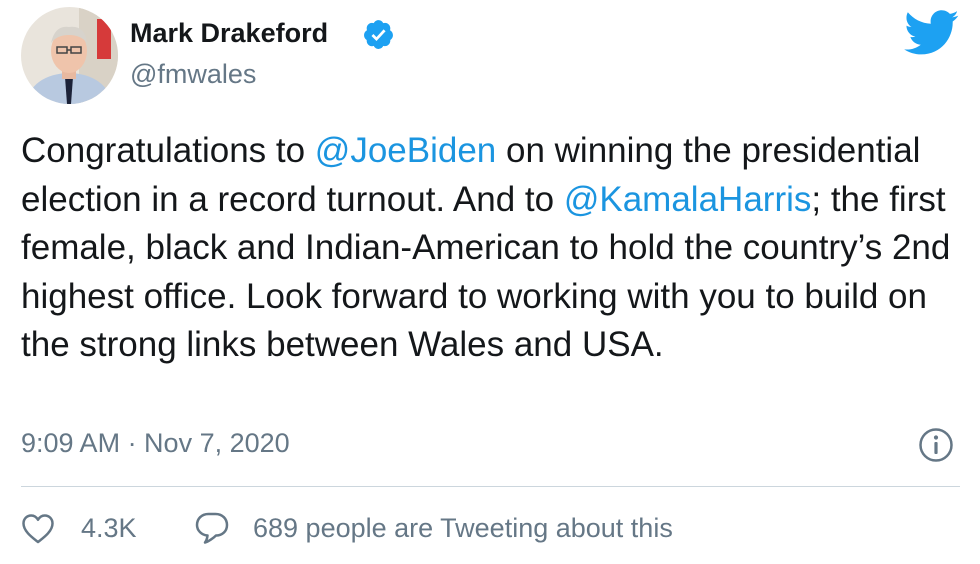 The height and width of the screenshot is (564, 980). What do you see at coordinates (69, 55) in the screenshot?
I see `avatar` at bounding box center [69, 55].